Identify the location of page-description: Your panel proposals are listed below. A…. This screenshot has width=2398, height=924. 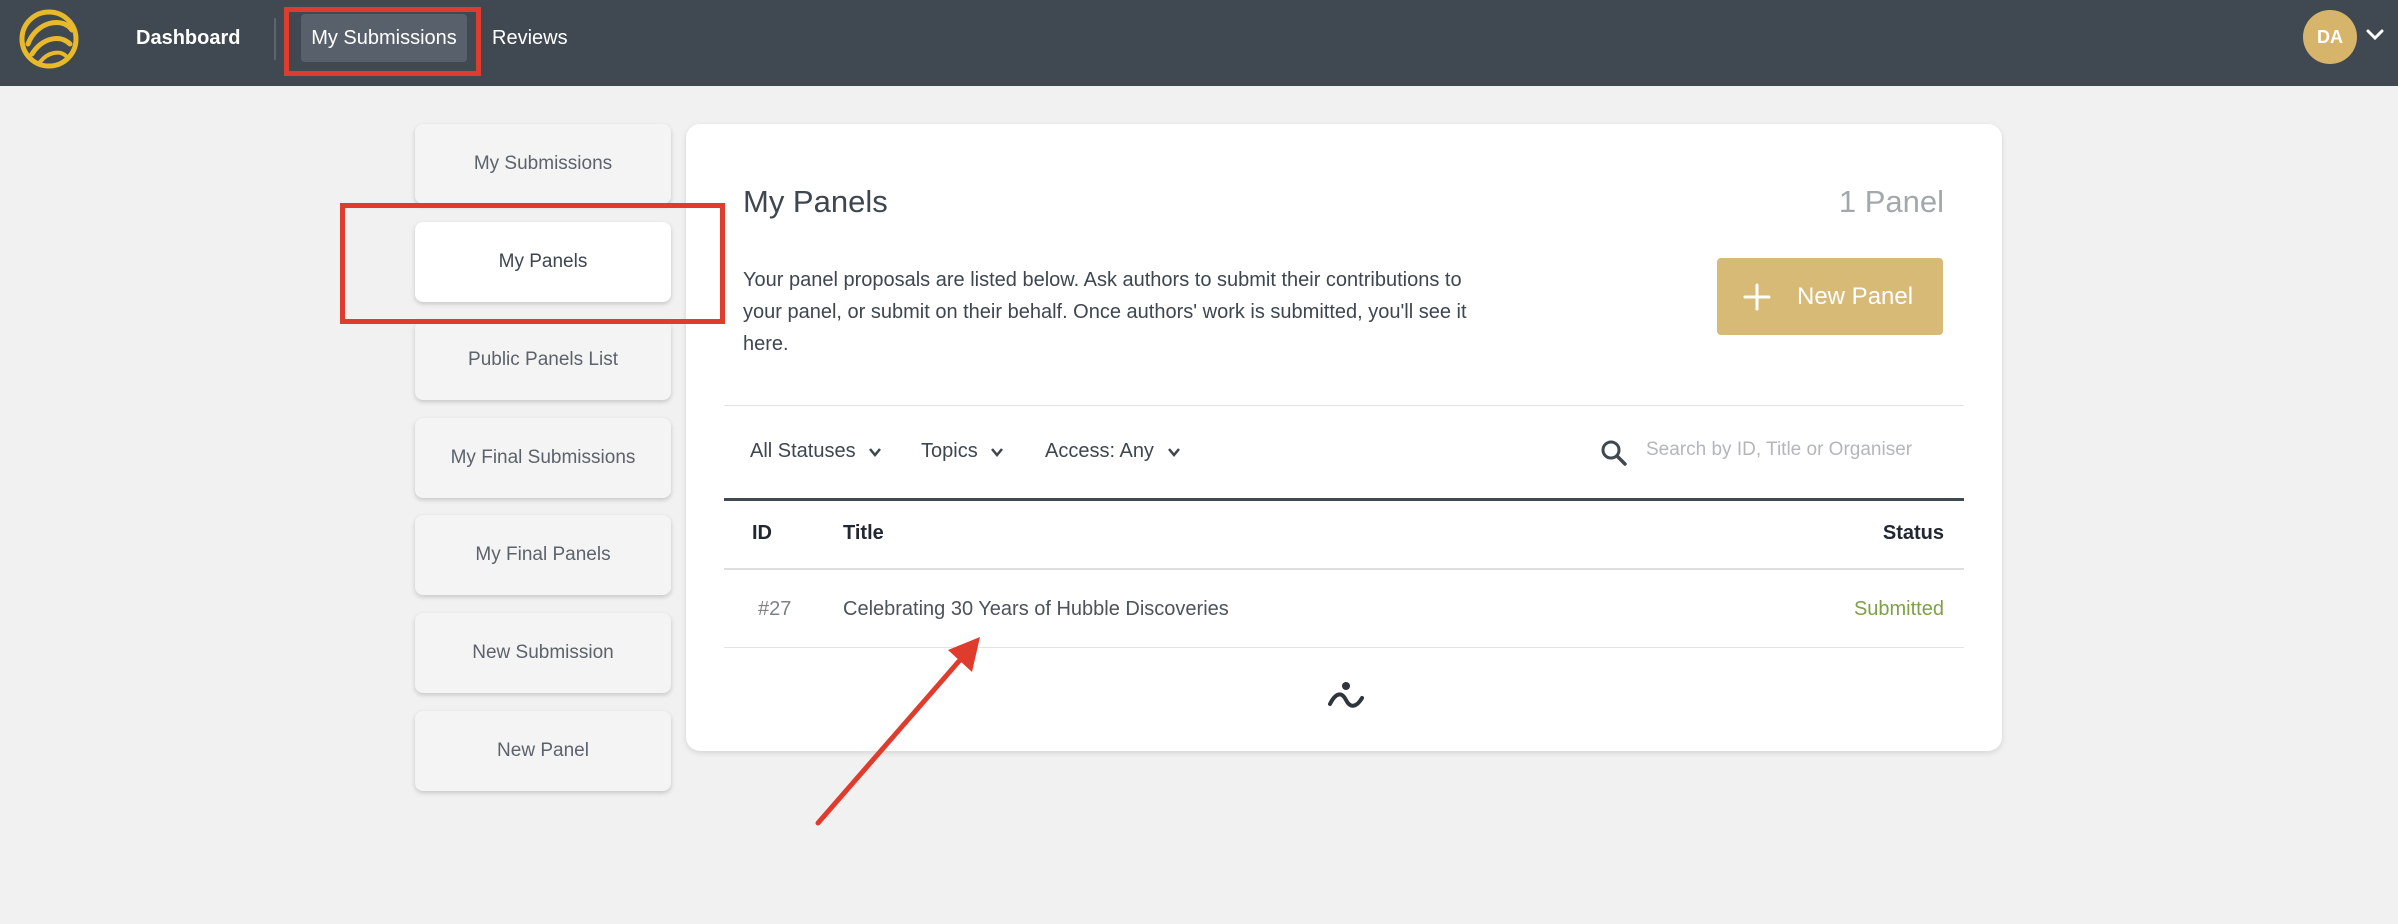
(1105, 312).